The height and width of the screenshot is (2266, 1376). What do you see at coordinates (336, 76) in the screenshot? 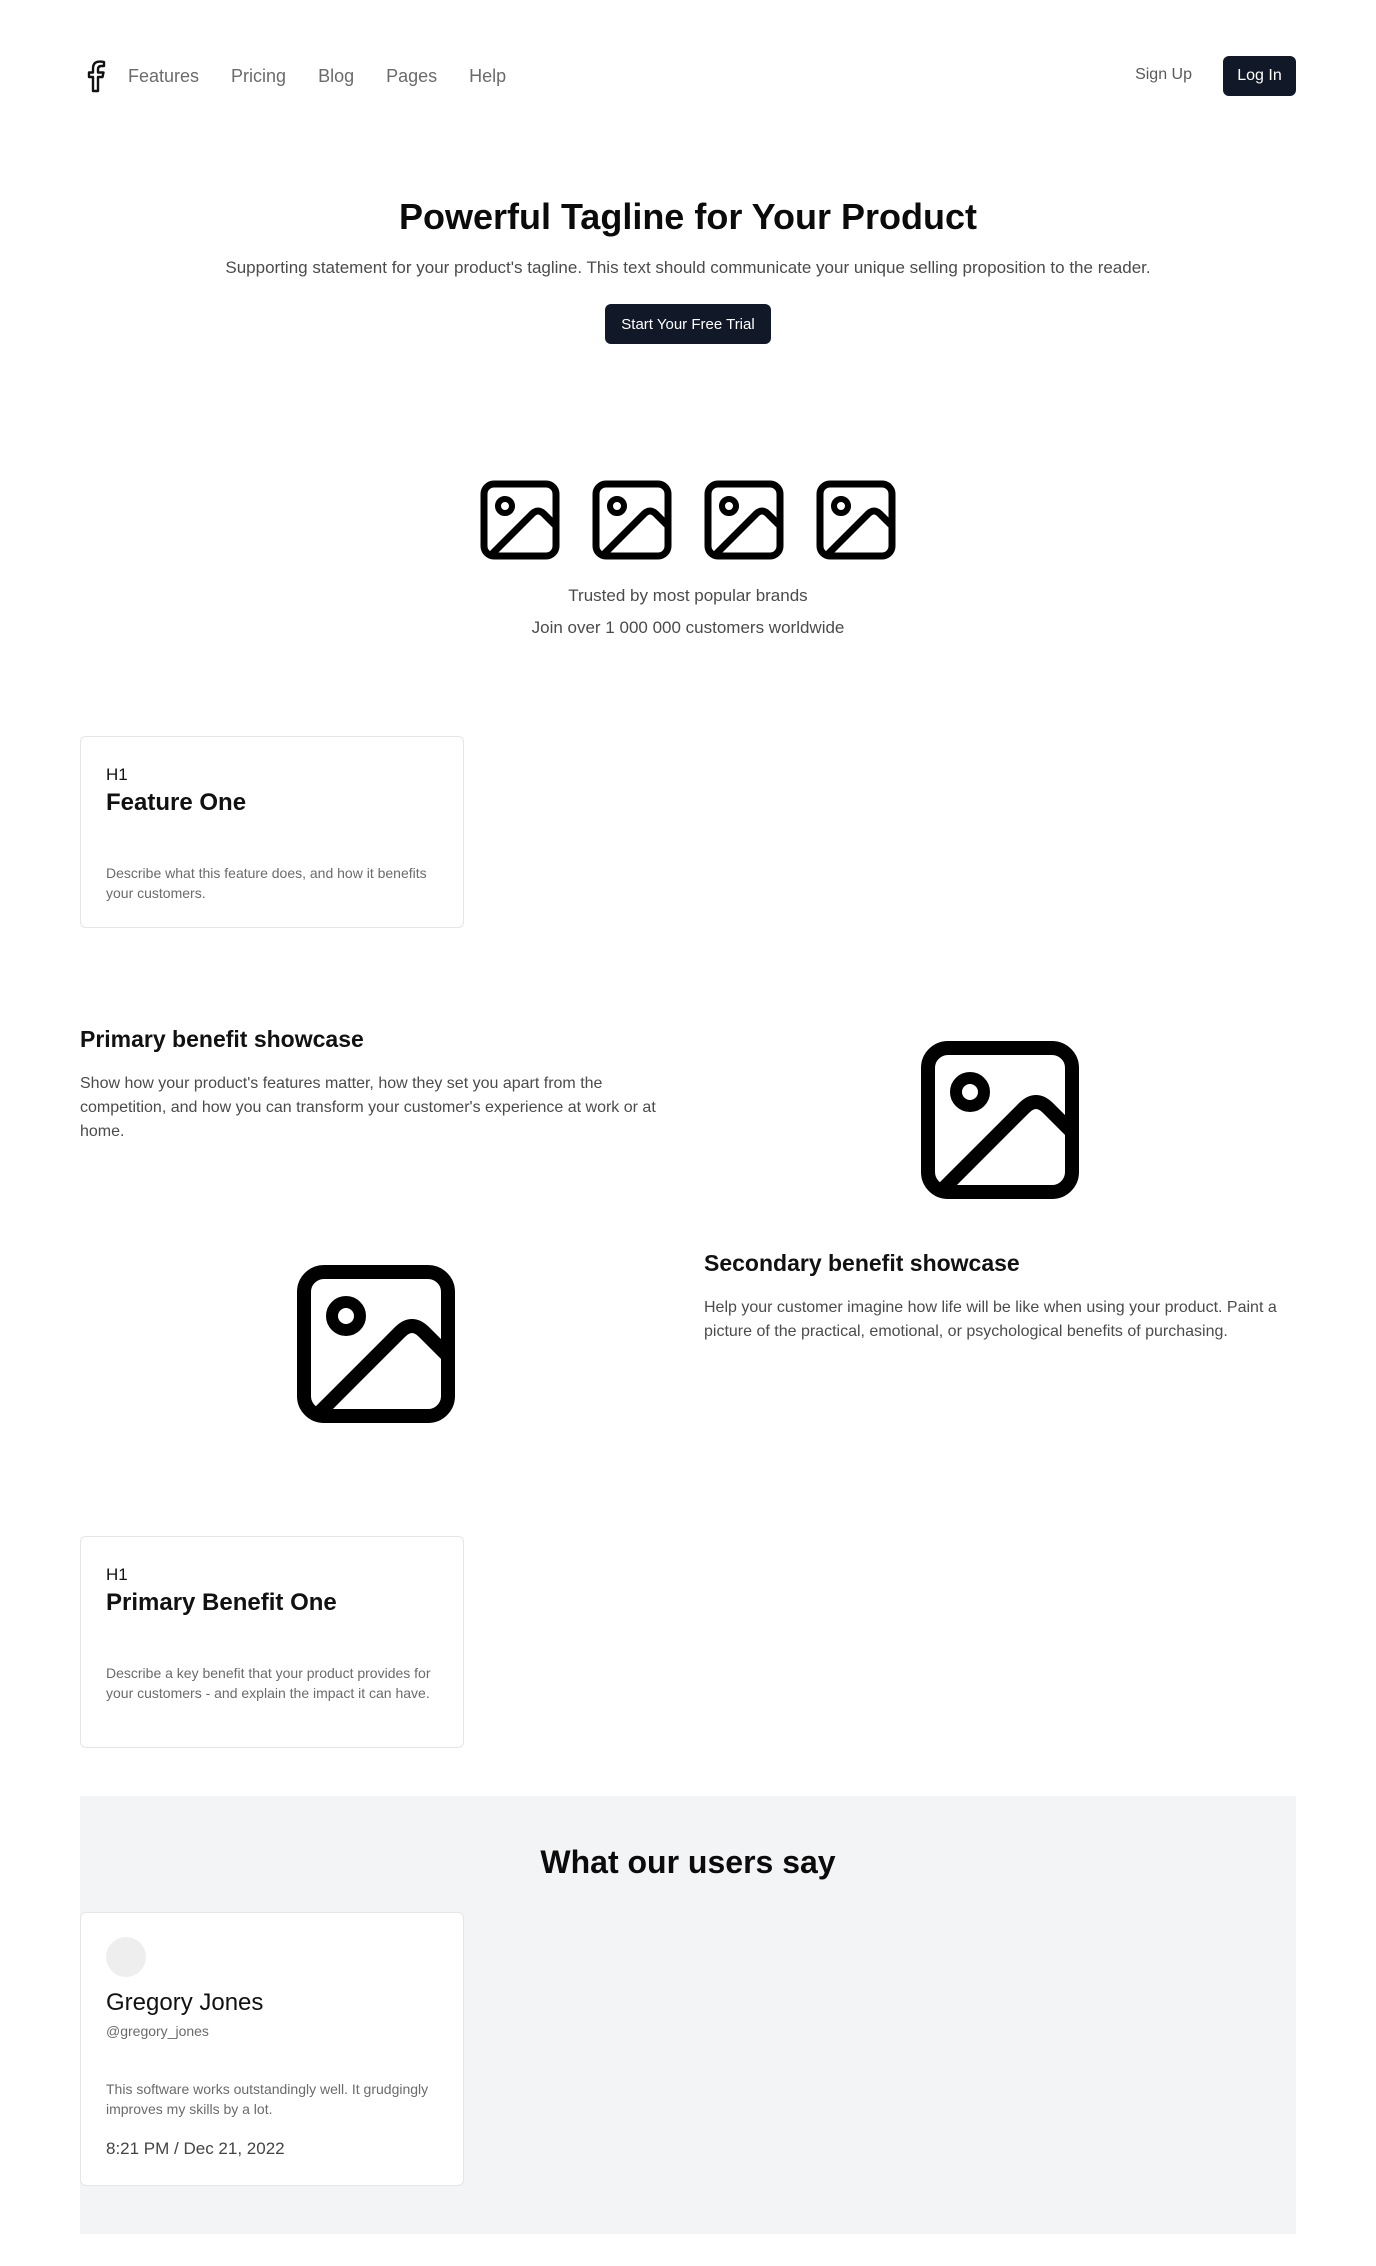
I see `nav-link-blog: Blog` at bounding box center [336, 76].